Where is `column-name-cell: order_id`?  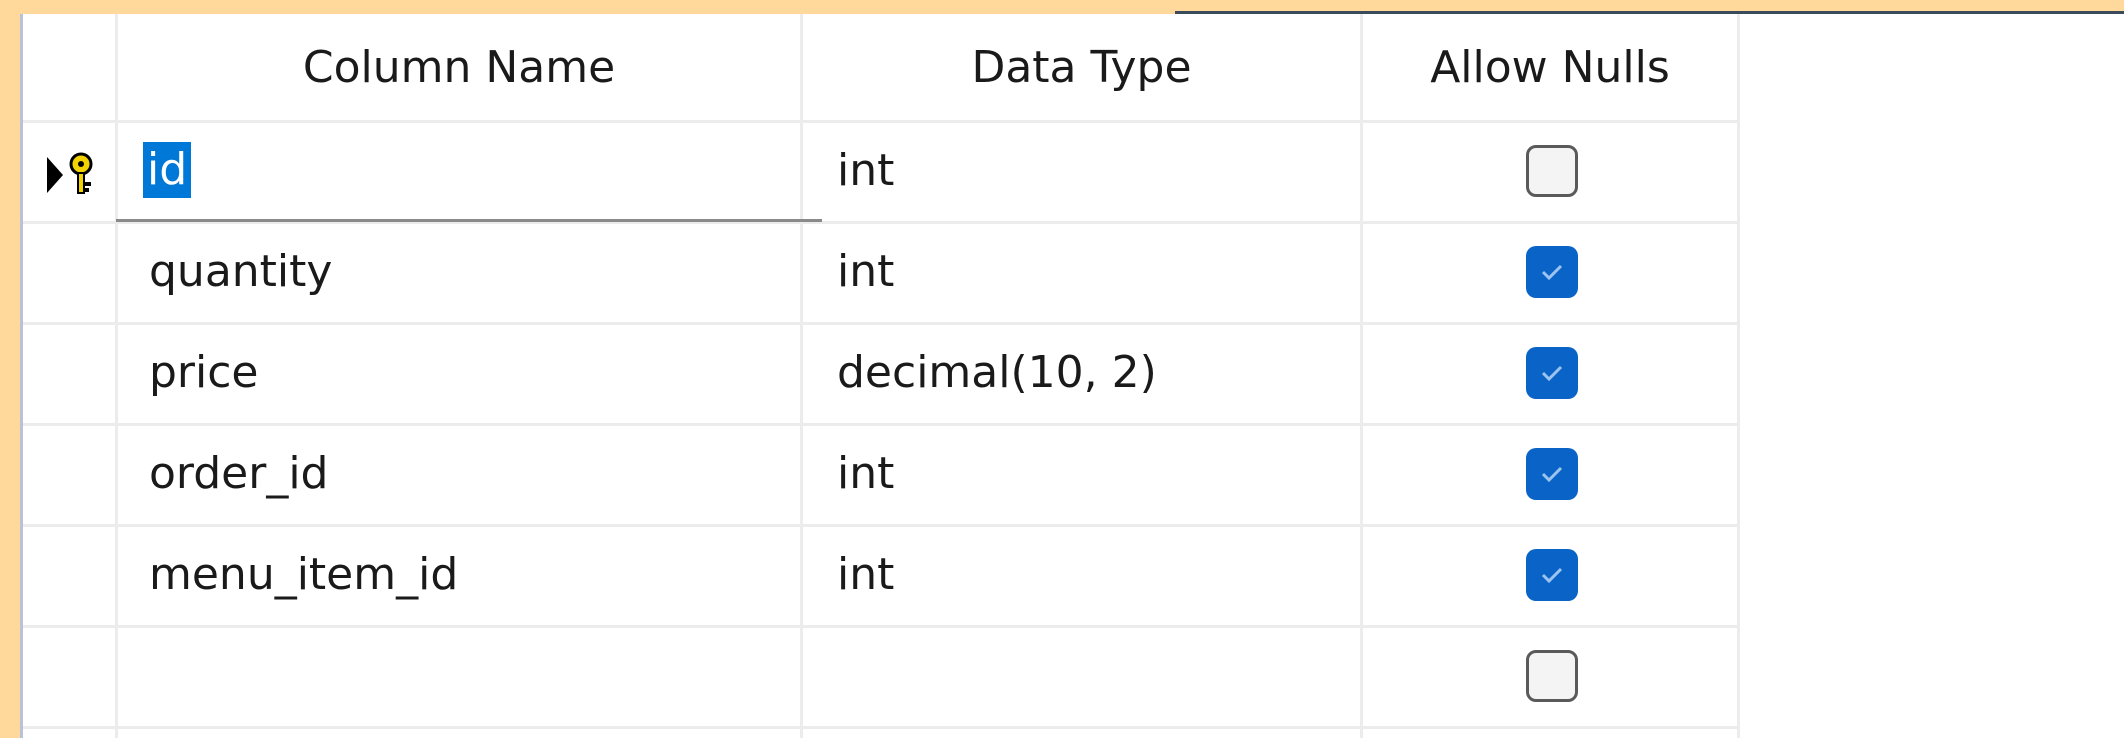
column-name-cell: order_id is located at coordinates (429, 473).